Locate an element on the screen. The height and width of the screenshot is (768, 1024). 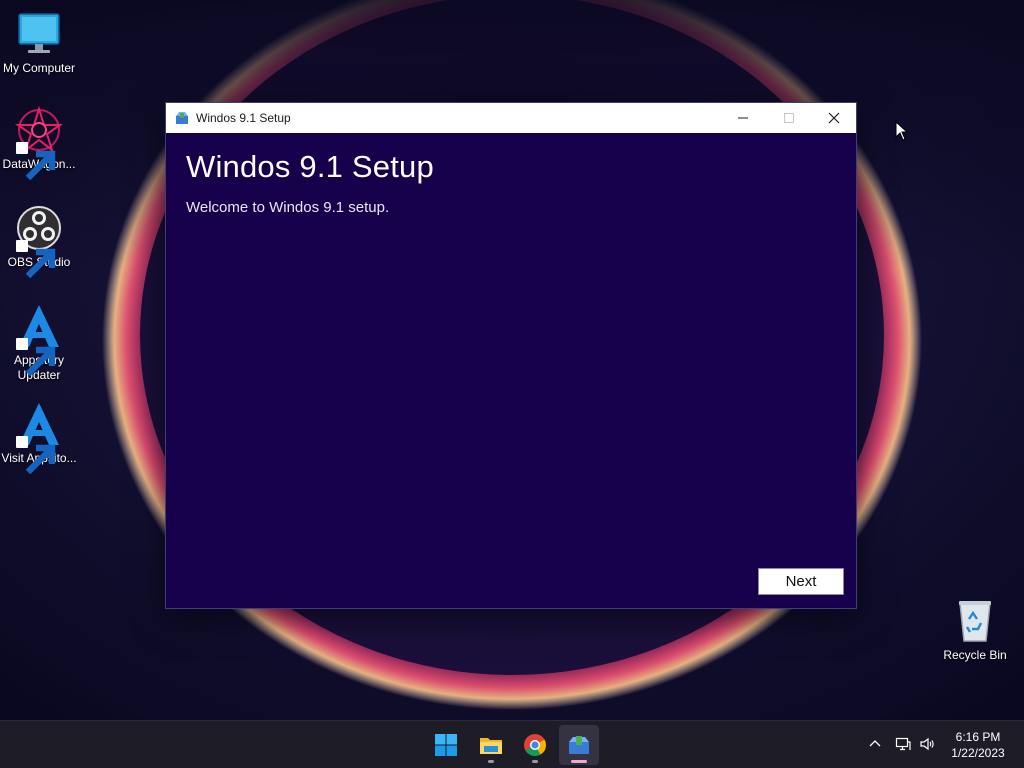
desktop-icon-label: Recycle Bin is located at coordinates (975, 655).